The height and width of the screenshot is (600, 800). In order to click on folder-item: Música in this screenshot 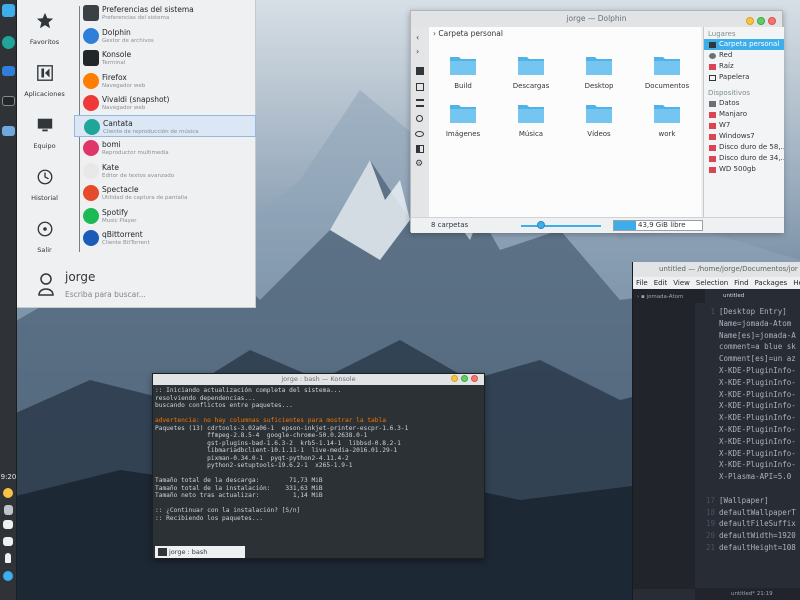, I will do `click(531, 120)`.